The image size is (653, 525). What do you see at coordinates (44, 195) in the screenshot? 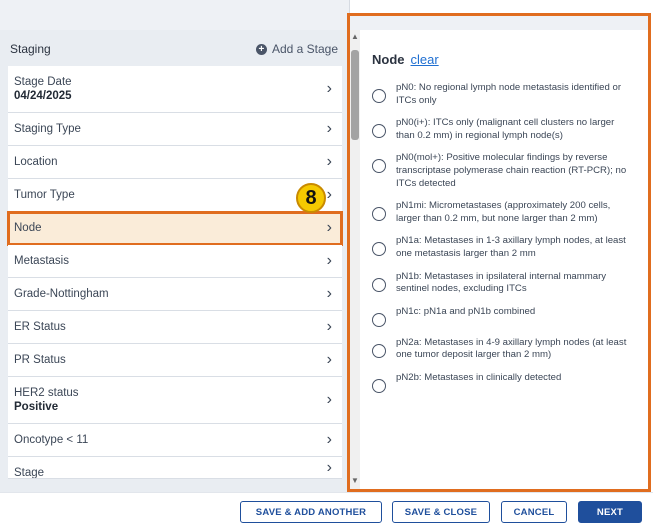
I see `staging-item-label: Tumor Type` at bounding box center [44, 195].